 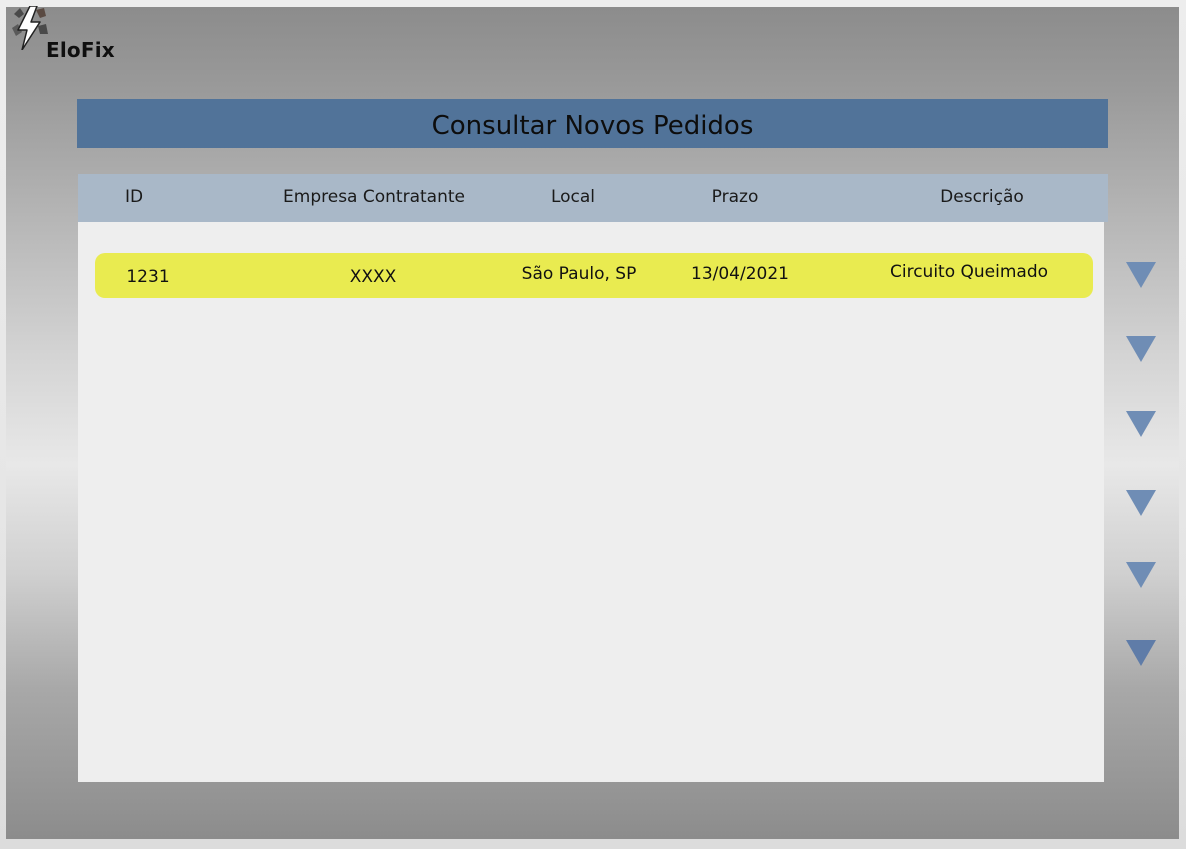 I want to click on expand-row-3-button, so click(x=1141, y=424).